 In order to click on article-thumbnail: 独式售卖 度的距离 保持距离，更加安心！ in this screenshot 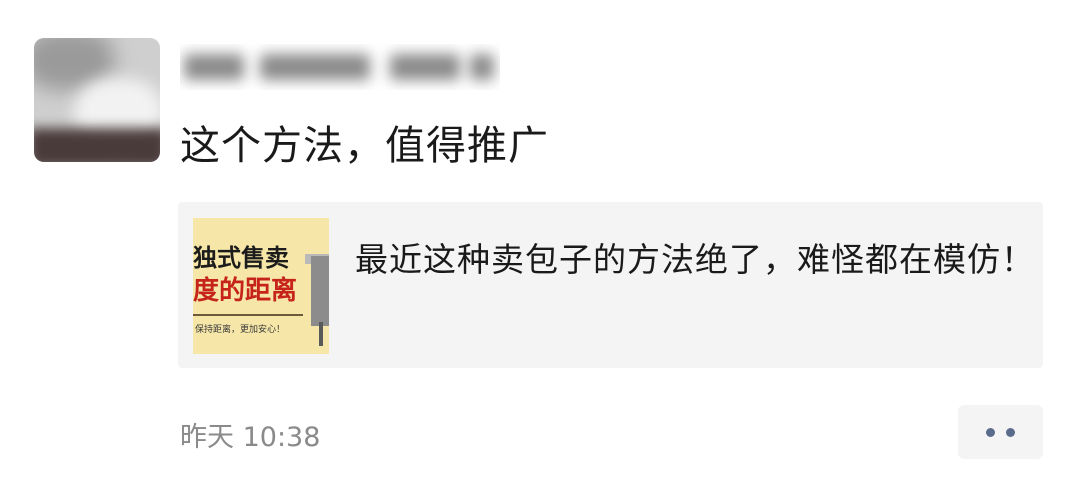, I will do `click(261, 286)`.